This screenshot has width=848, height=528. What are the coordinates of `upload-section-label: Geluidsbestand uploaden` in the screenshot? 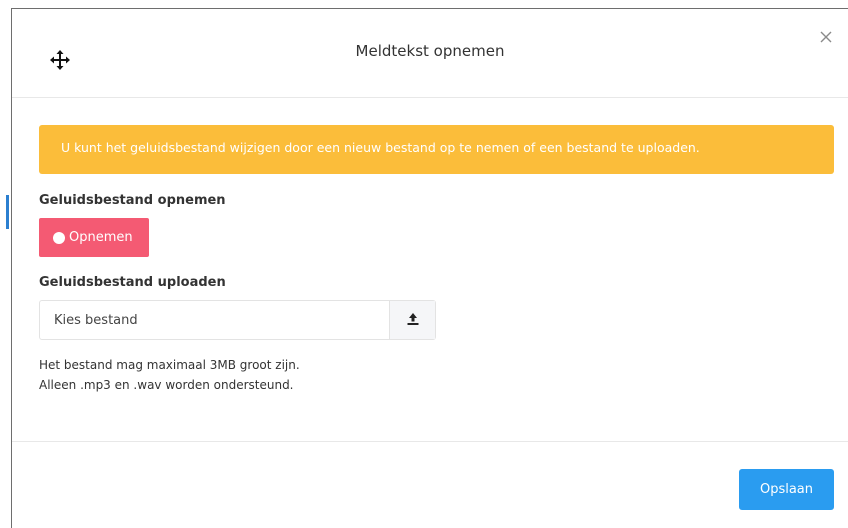 It's located at (132, 282).